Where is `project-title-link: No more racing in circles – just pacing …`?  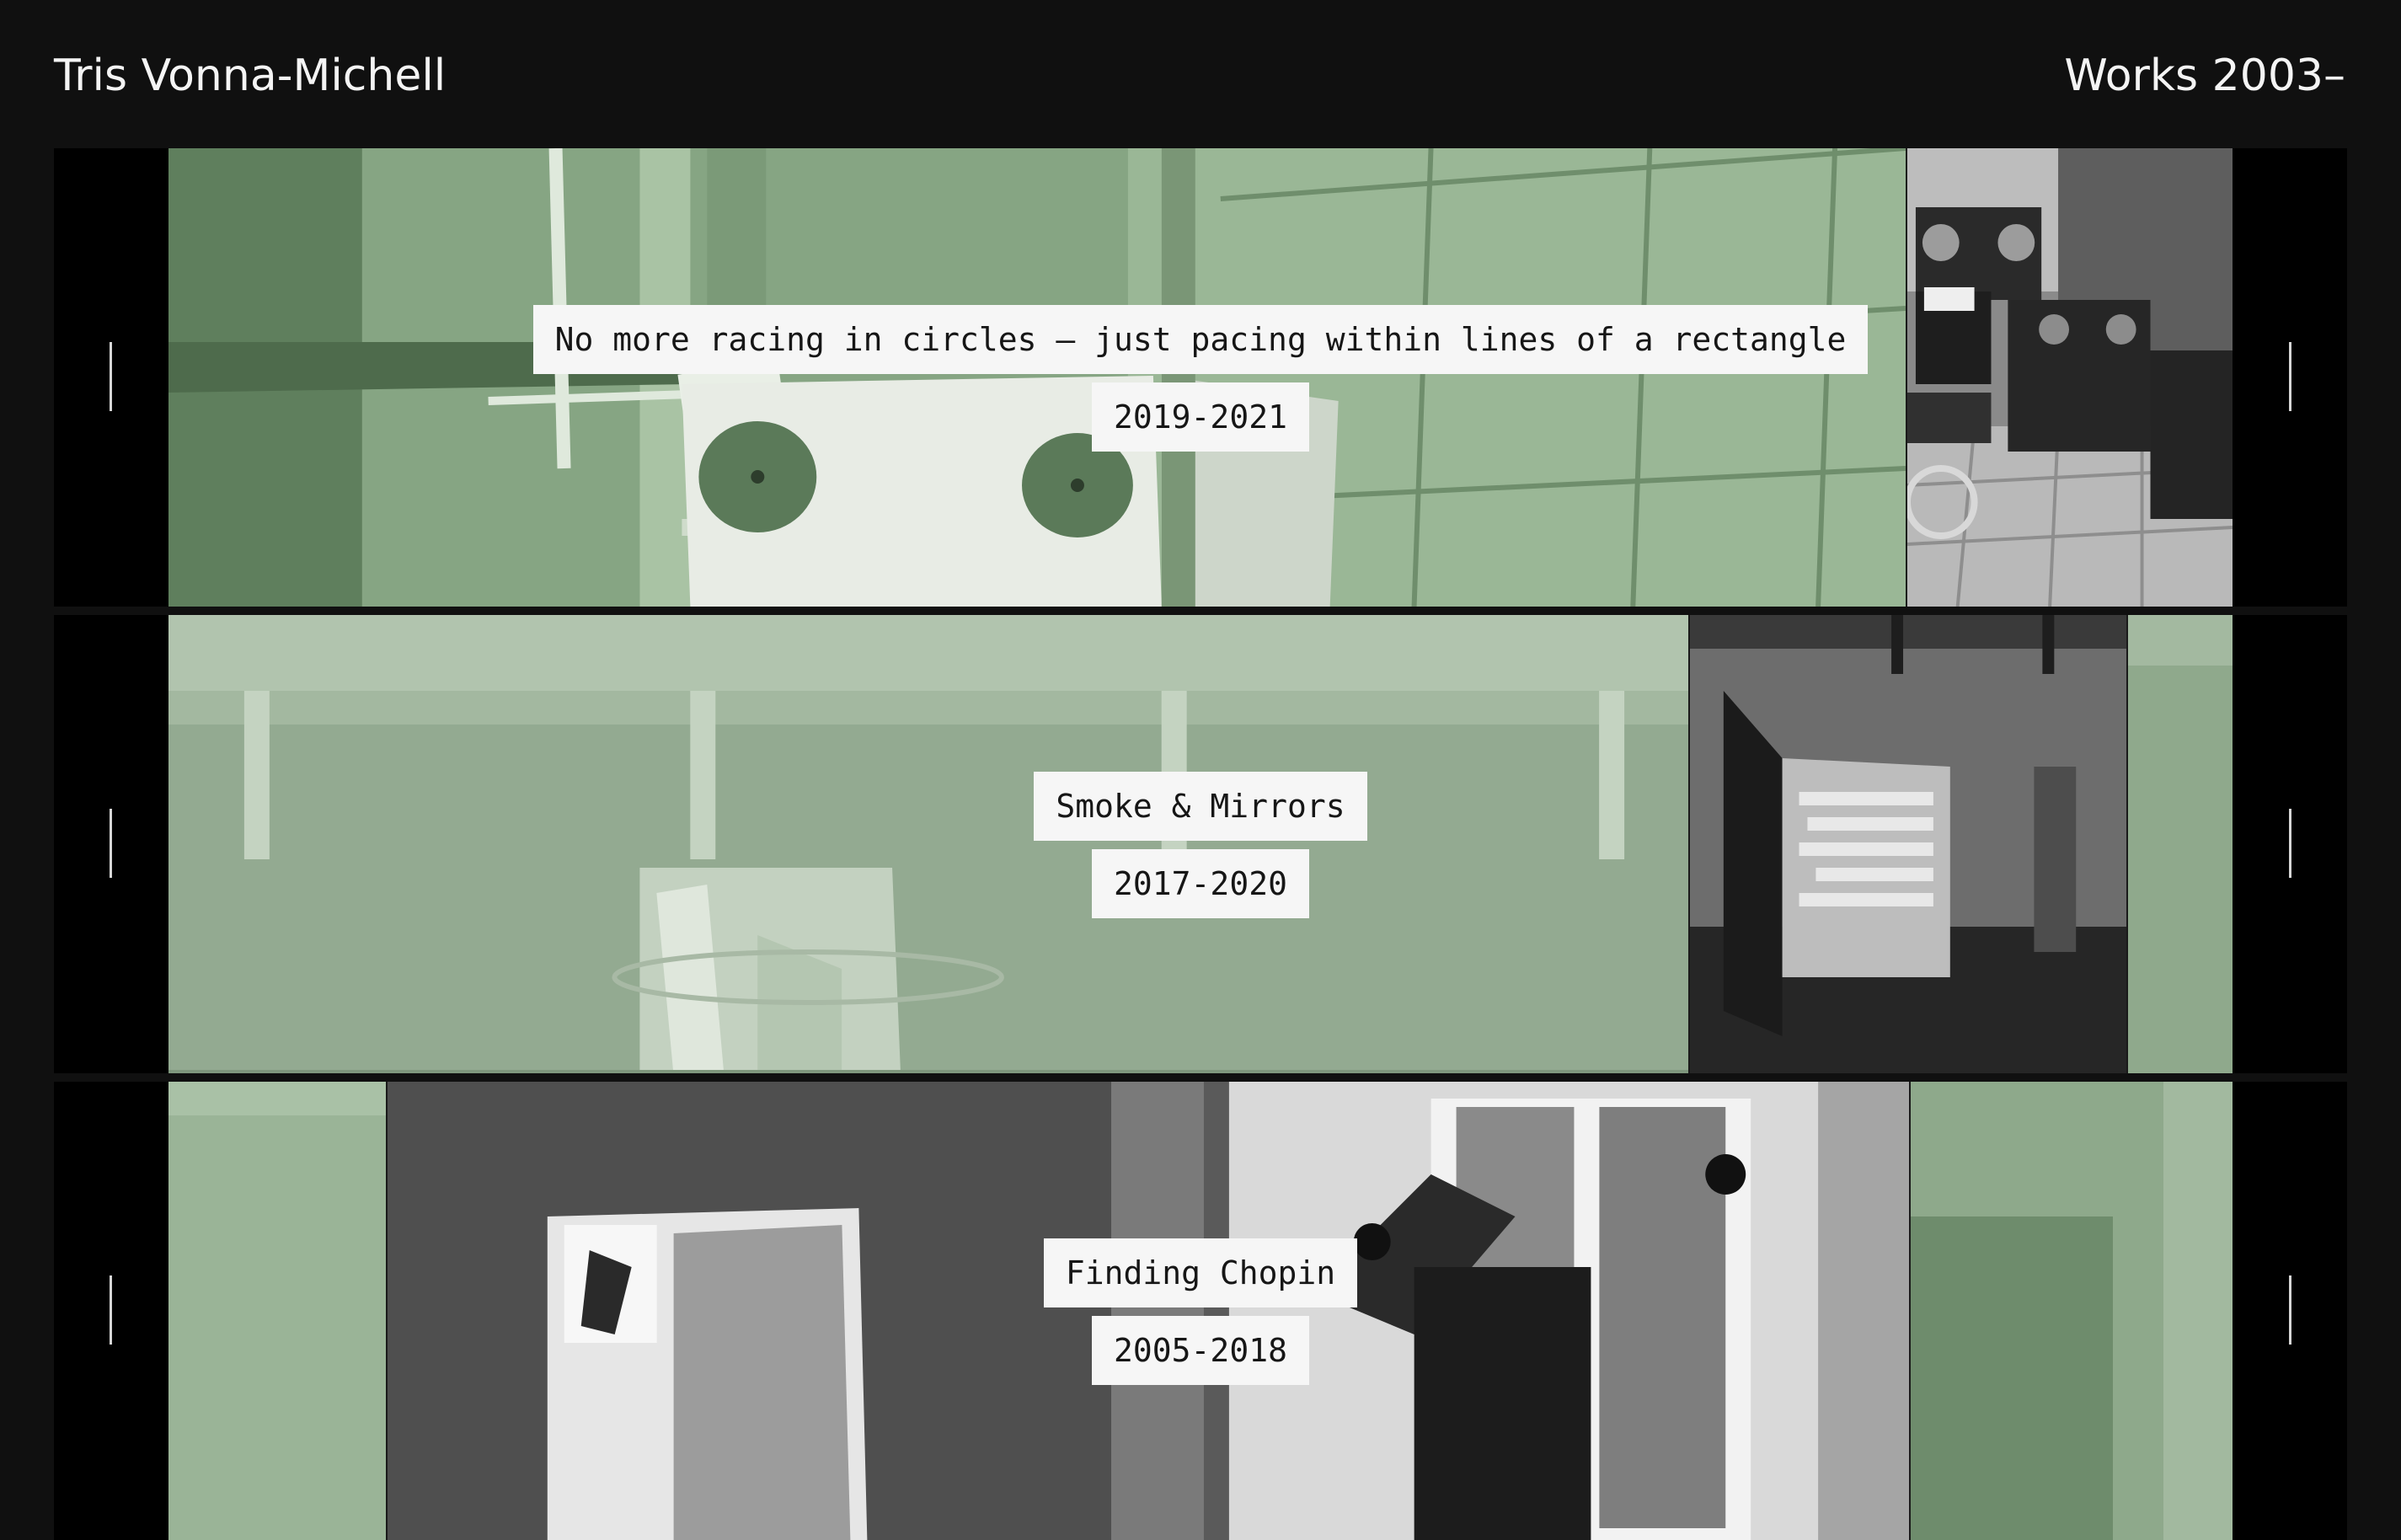 project-title-link: No more racing in circles – just pacing … is located at coordinates (1200, 339).